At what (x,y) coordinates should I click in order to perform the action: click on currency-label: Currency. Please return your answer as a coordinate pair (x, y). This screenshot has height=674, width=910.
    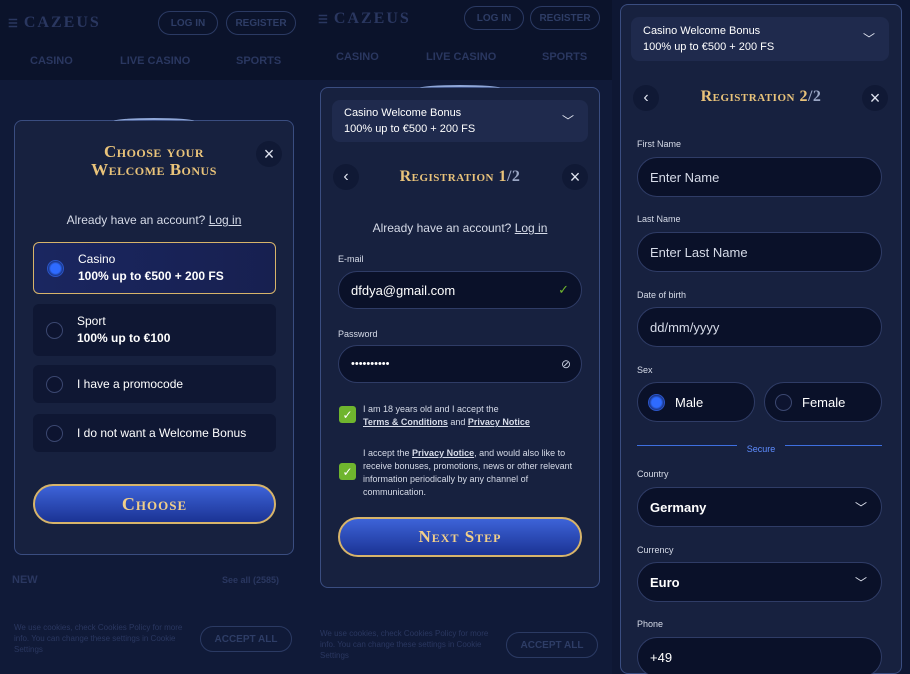
    Looking at the image, I should click on (655, 550).